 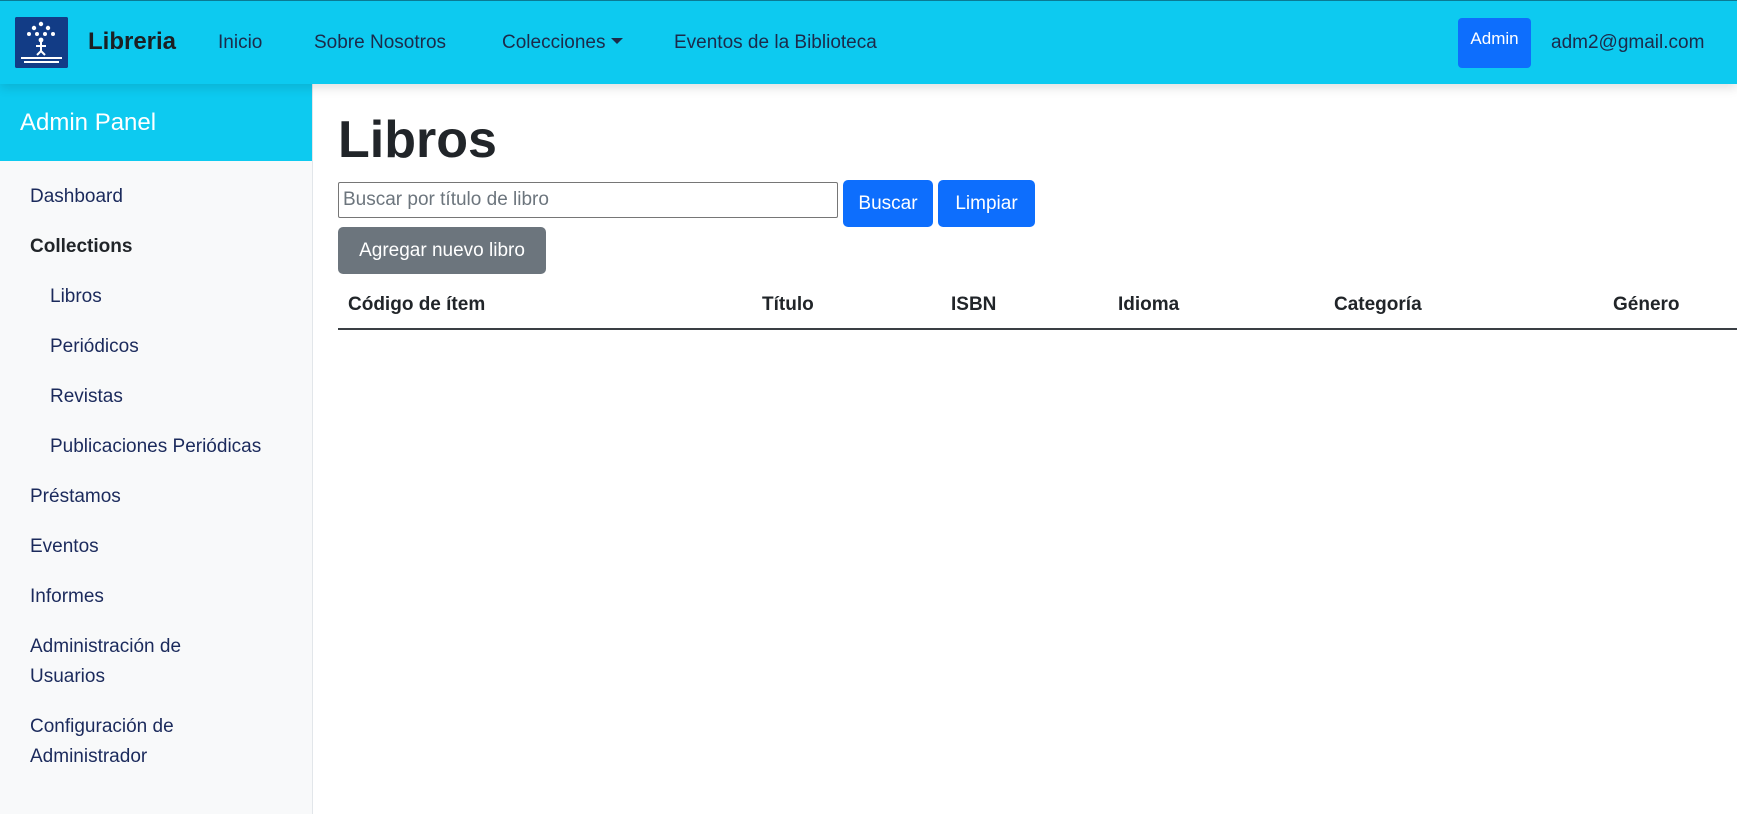 What do you see at coordinates (1646, 305) in the screenshot?
I see `column-header-genero: Género` at bounding box center [1646, 305].